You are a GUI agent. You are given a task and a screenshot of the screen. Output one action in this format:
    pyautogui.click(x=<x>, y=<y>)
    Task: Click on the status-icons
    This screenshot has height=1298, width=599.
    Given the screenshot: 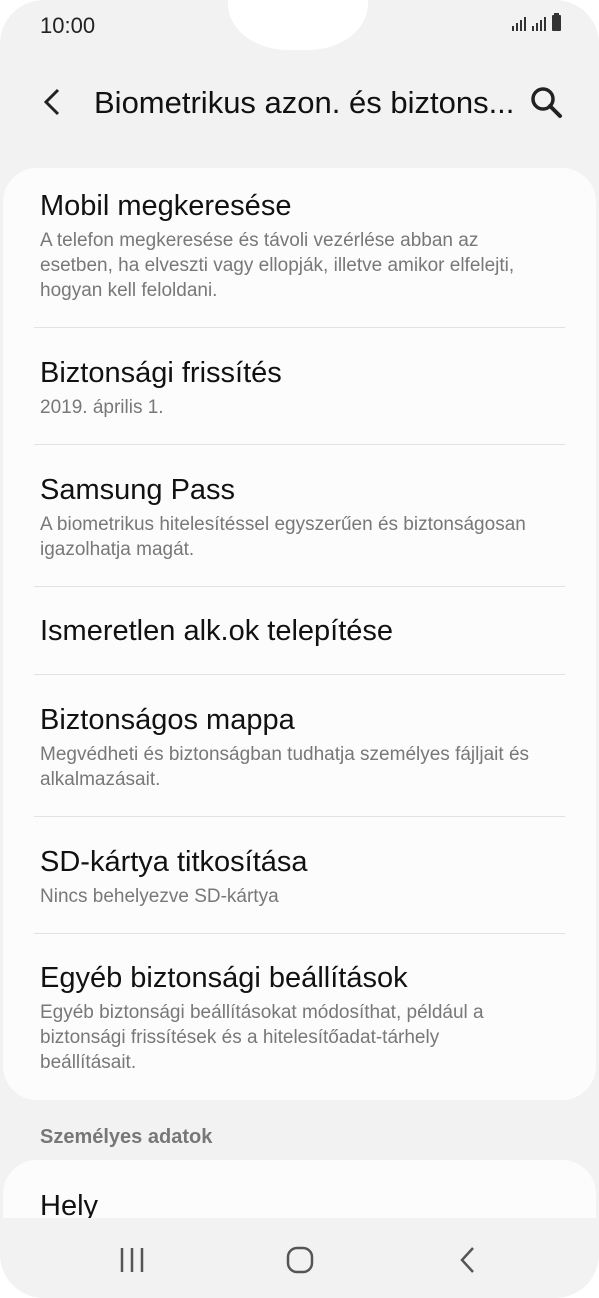 What is the action you would take?
    pyautogui.click(x=536, y=22)
    